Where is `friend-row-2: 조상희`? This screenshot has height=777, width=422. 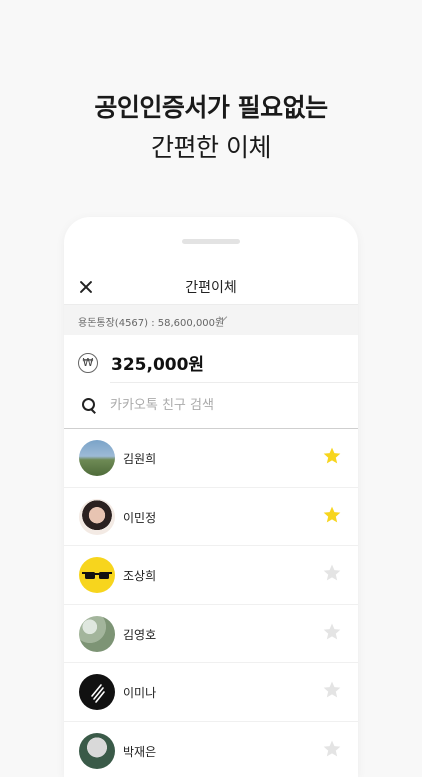 friend-row-2: 조상희 is located at coordinates (211, 575).